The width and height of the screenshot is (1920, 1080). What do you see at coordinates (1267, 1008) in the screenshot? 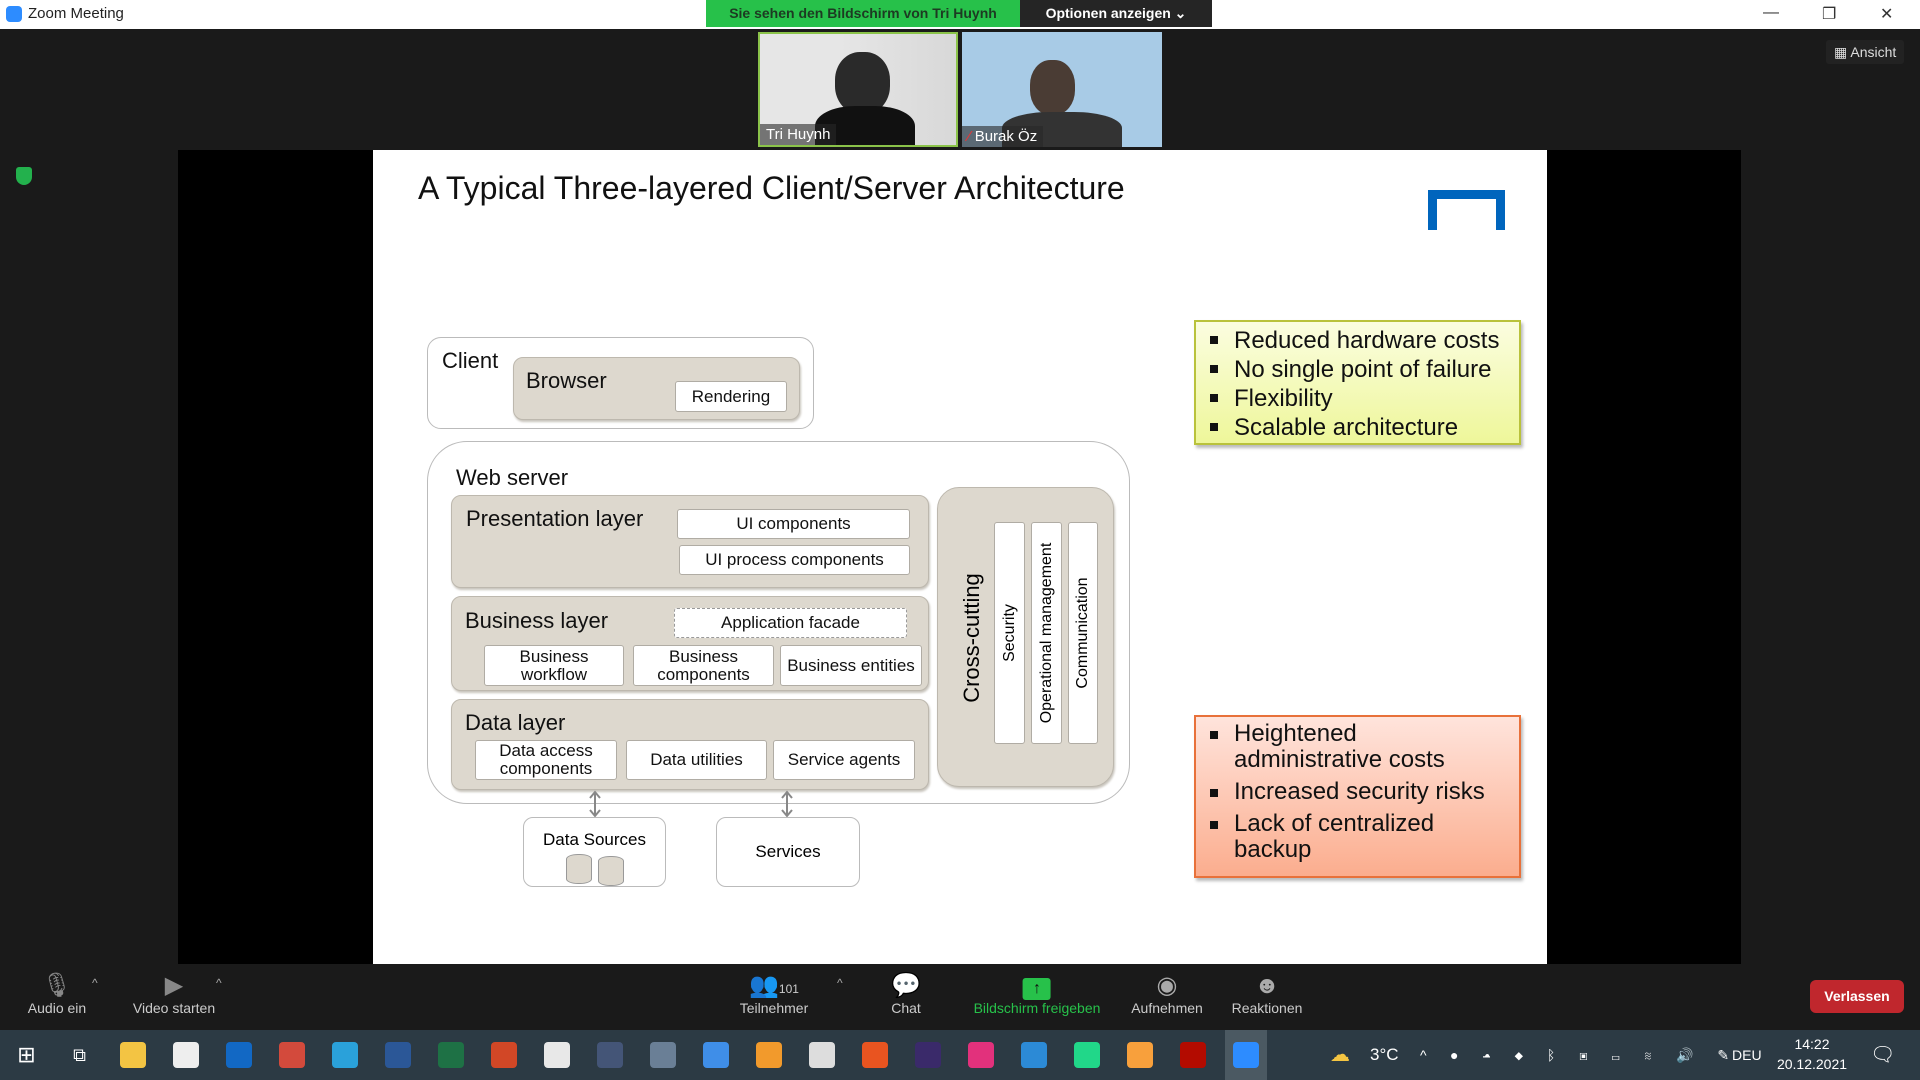
I see `reactions-label: Reaktionen` at bounding box center [1267, 1008].